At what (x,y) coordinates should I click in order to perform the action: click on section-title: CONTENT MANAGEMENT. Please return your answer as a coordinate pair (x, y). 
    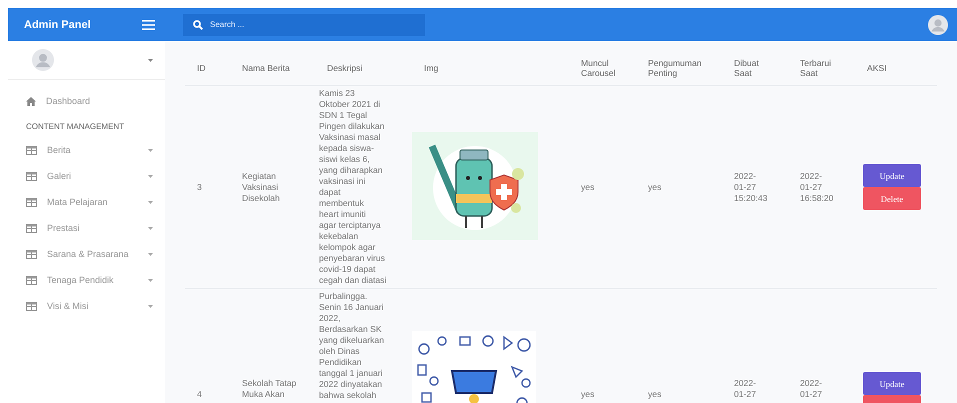
    Looking at the image, I should click on (75, 127).